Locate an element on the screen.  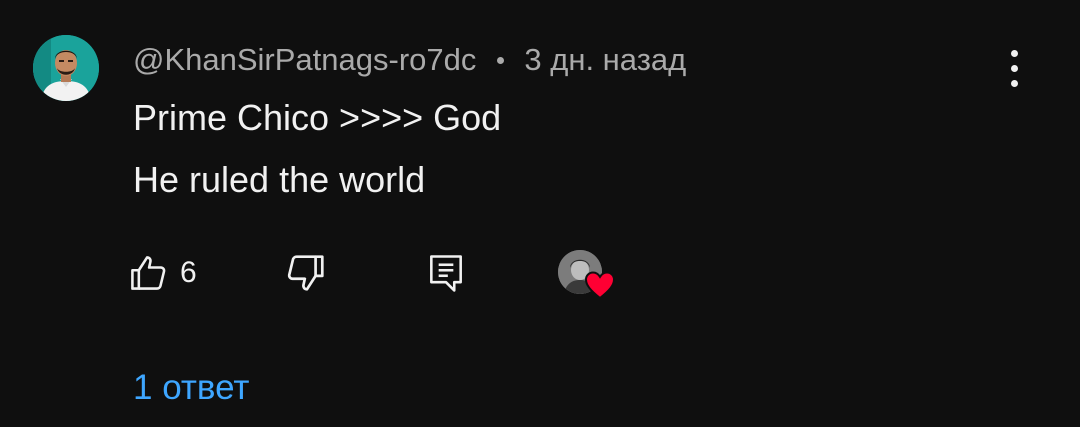
reply-button is located at coordinates (448, 274).